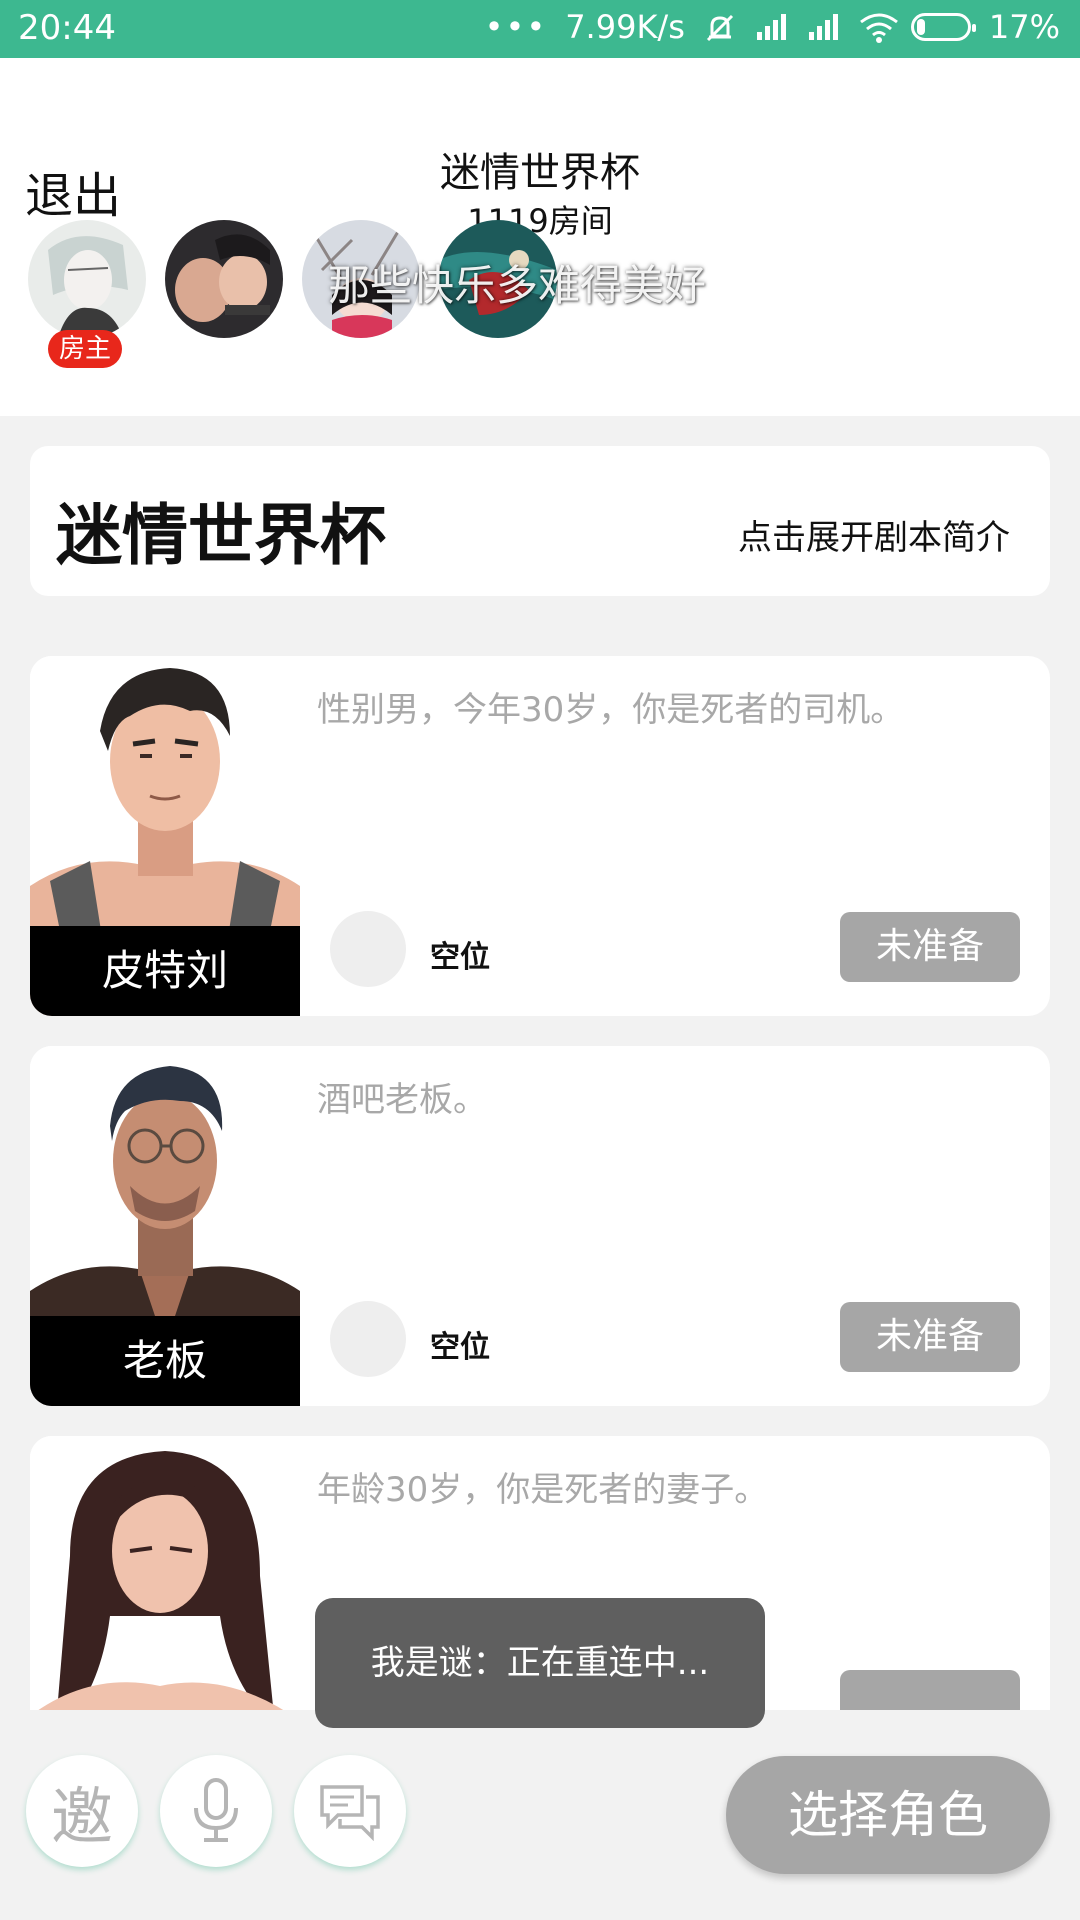  Describe the element at coordinates (888, 1815) in the screenshot. I see `select-role-button: 选择角色` at that location.